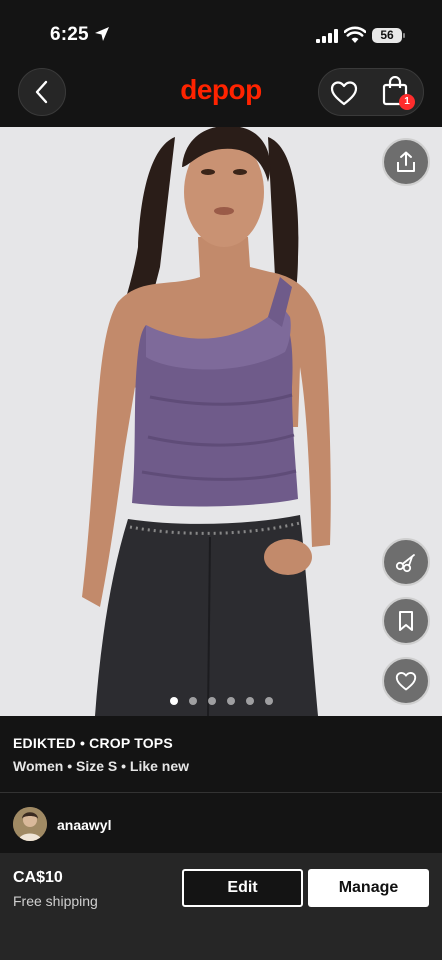 Image resolution: width=442 pixels, height=960 pixels. I want to click on avatar, so click(30, 824).